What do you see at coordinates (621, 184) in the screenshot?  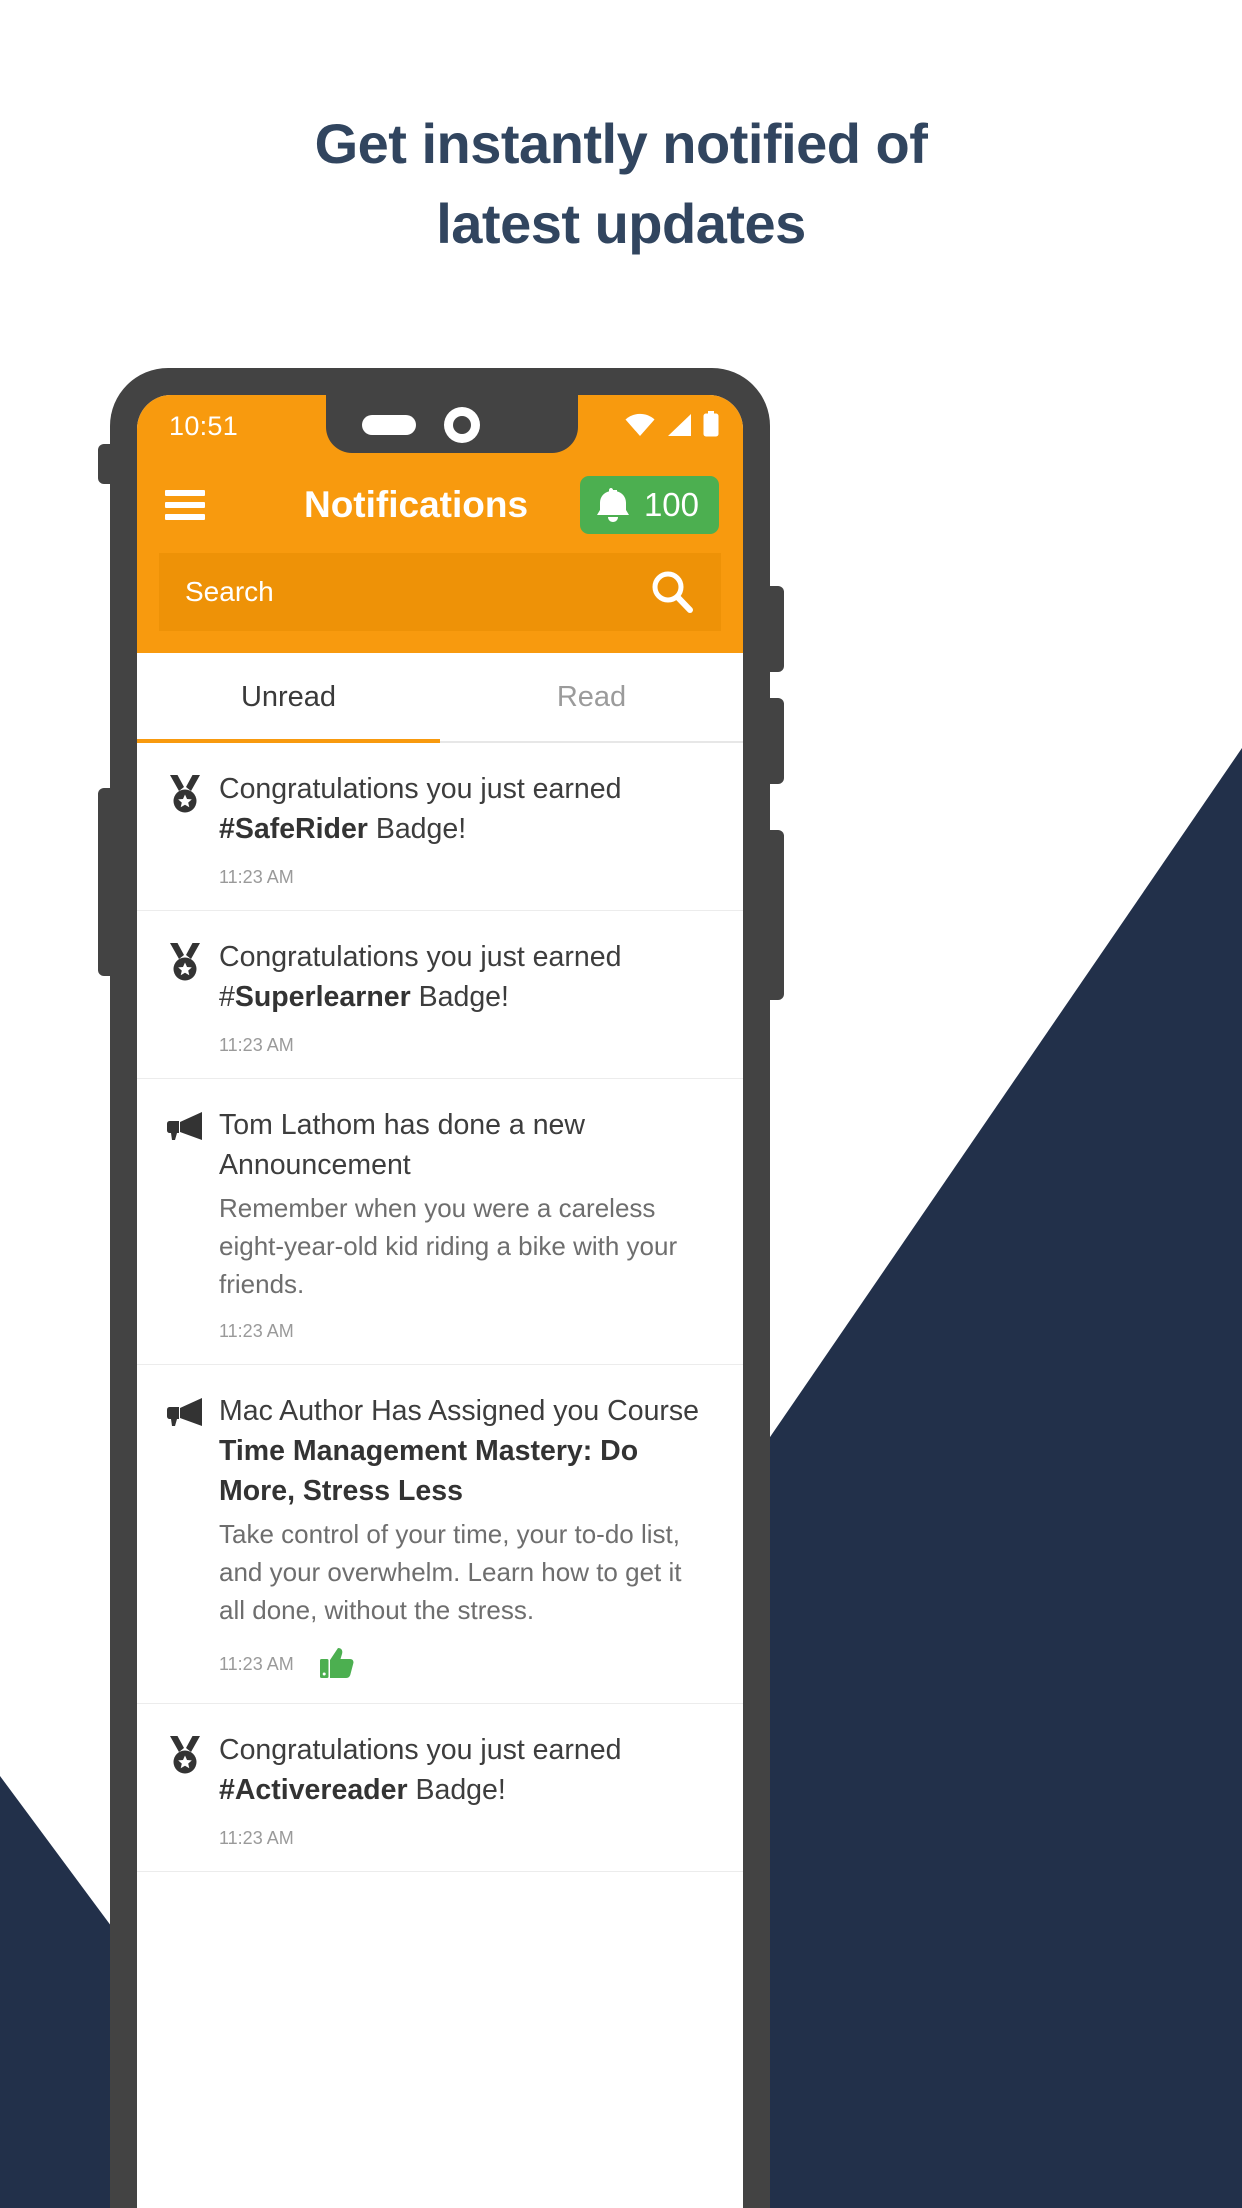 I see `page-title: Get instantly notified of latest updates` at bounding box center [621, 184].